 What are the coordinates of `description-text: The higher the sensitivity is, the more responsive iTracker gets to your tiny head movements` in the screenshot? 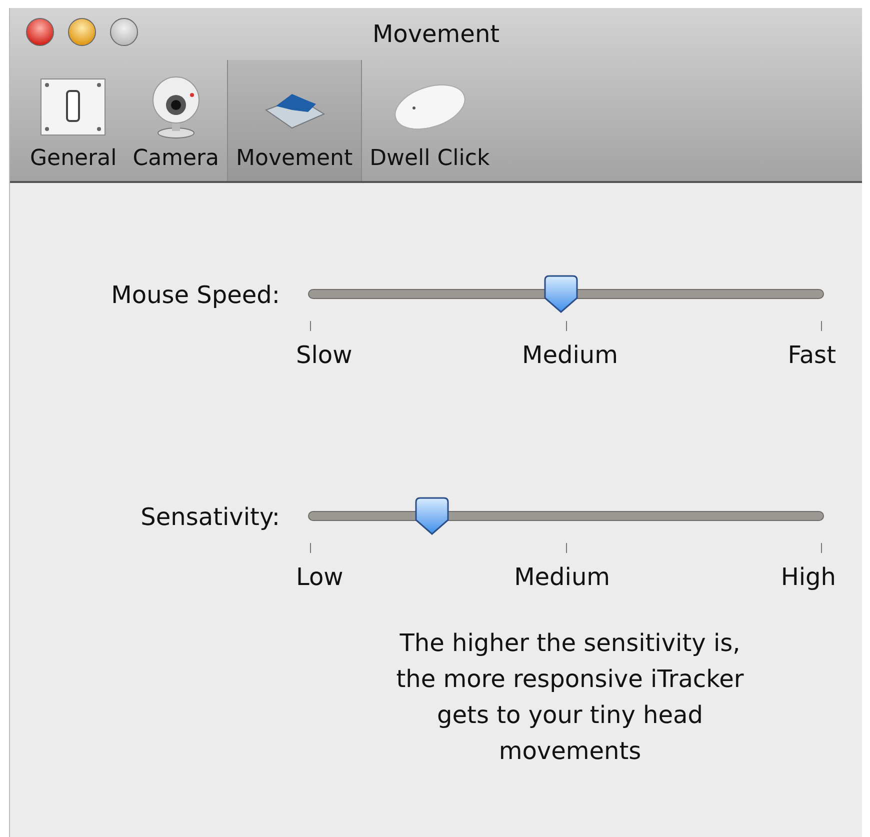 It's located at (570, 697).